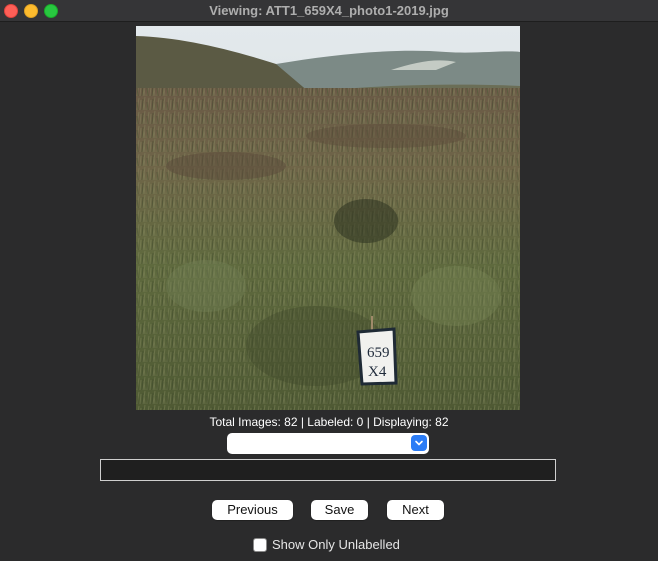 The width and height of the screenshot is (658, 561). Describe the element at coordinates (328, 470) in the screenshot. I see `label-text-input` at that location.